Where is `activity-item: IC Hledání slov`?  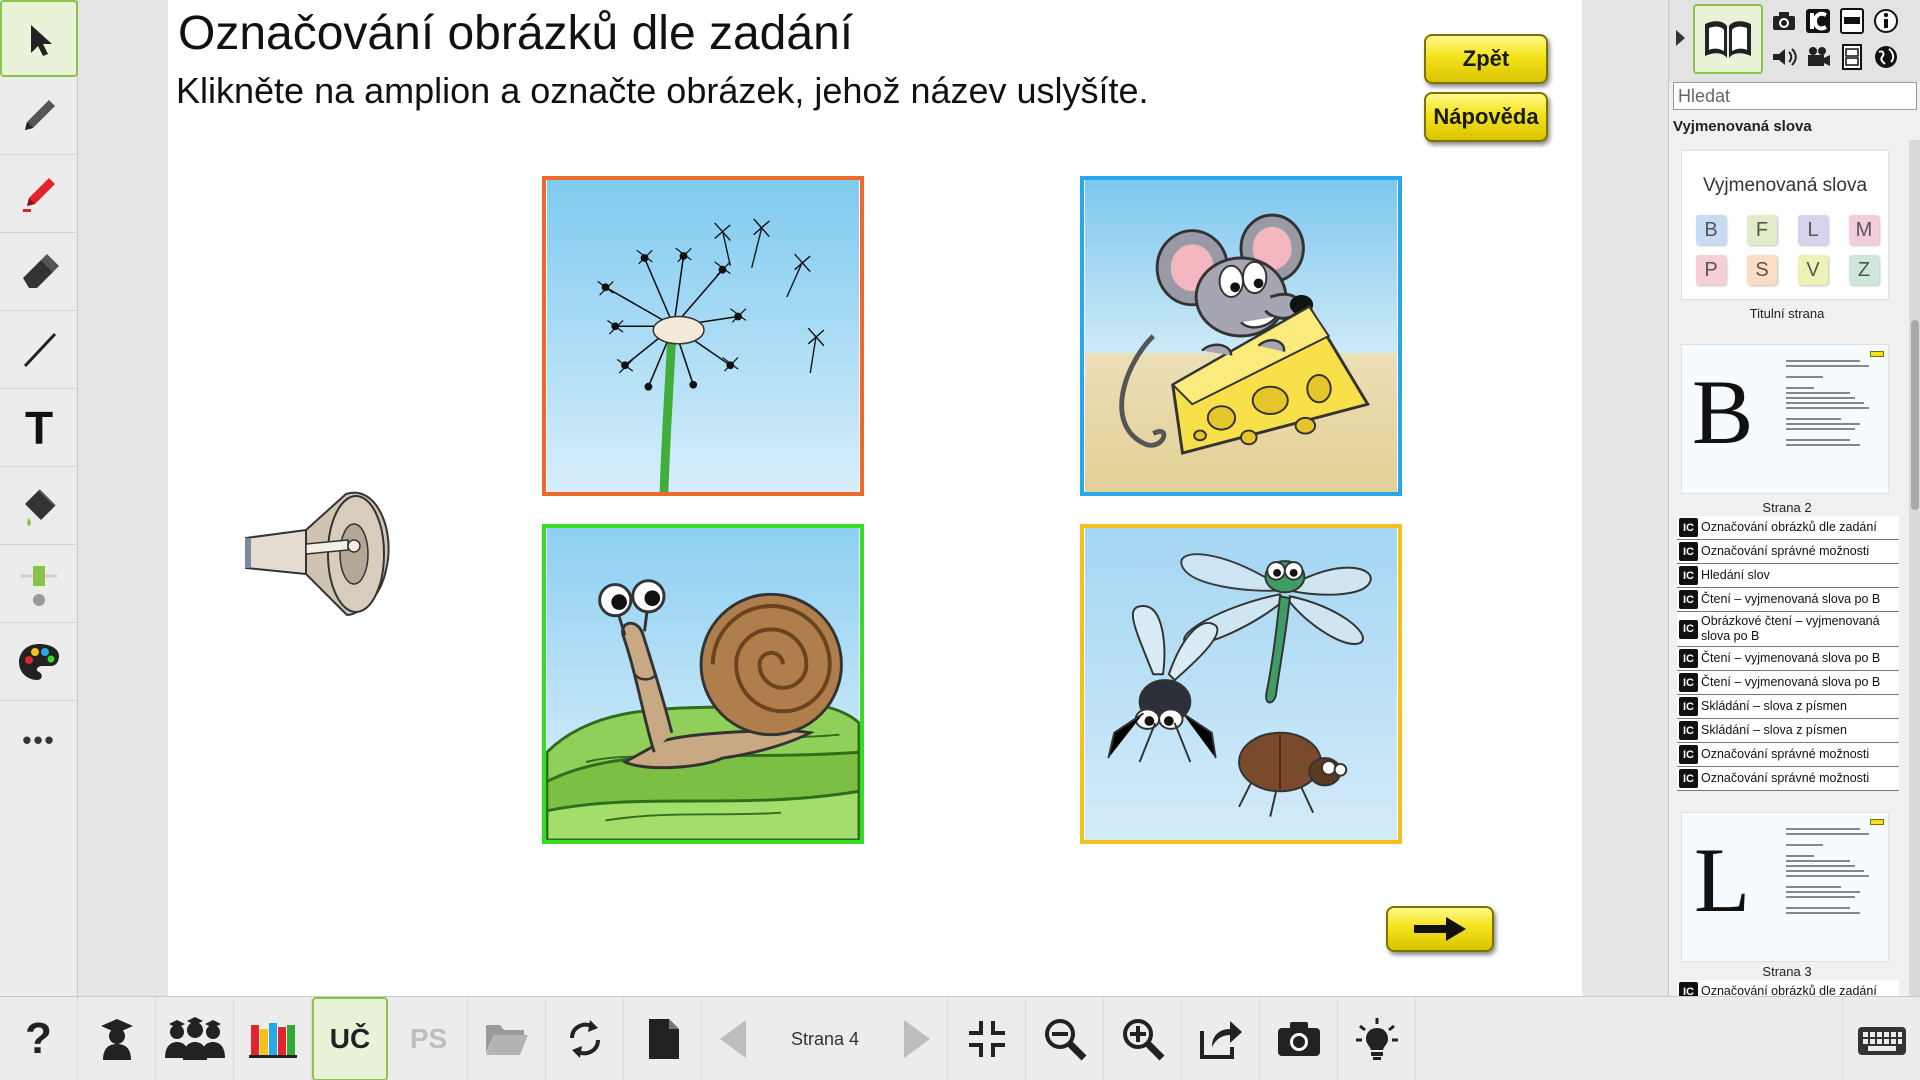 activity-item: IC Hledání slov is located at coordinates (1788, 576).